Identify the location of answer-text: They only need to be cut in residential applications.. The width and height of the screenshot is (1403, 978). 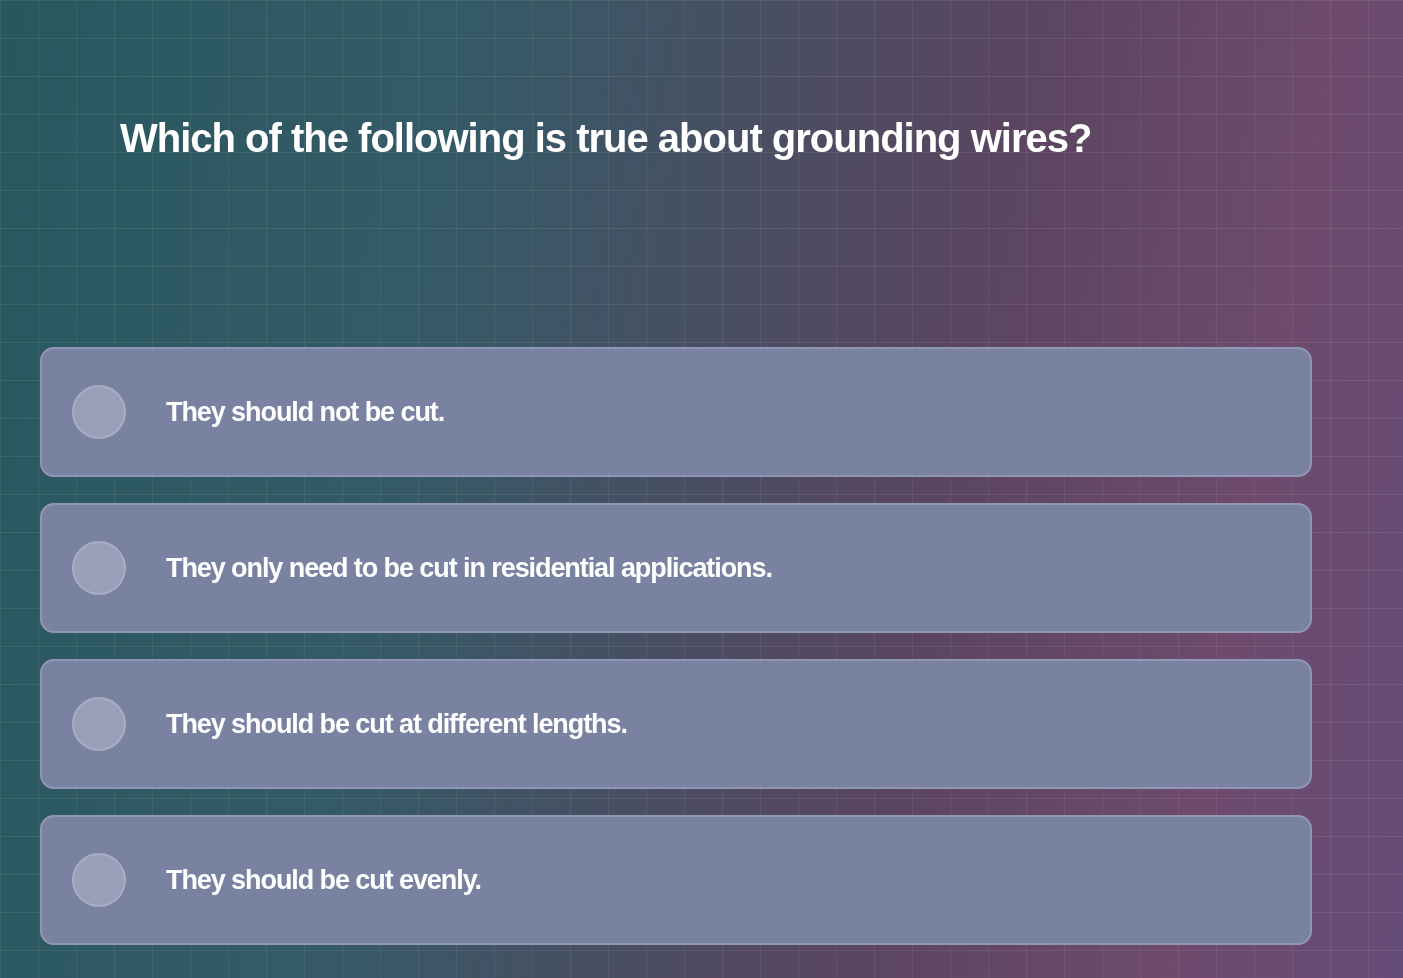
(469, 568).